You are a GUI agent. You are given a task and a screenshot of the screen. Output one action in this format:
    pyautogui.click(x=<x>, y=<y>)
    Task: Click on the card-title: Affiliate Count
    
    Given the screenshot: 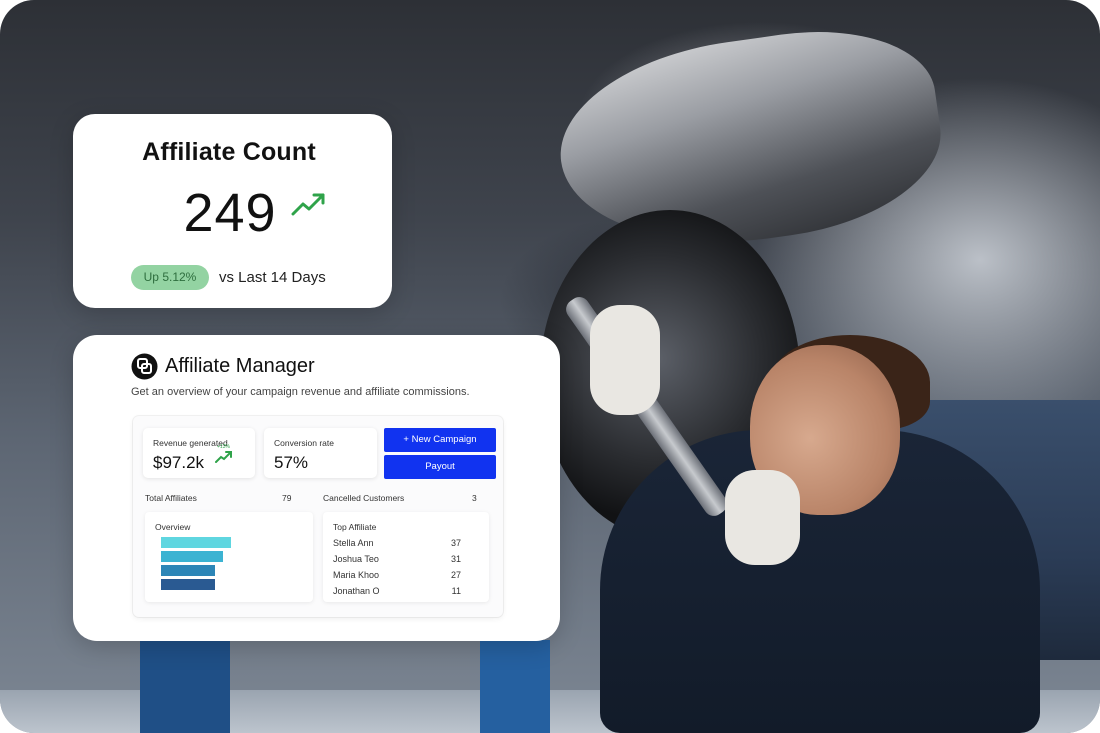 What is the action you would take?
    pyautogui.click(x=229, y=152)
    